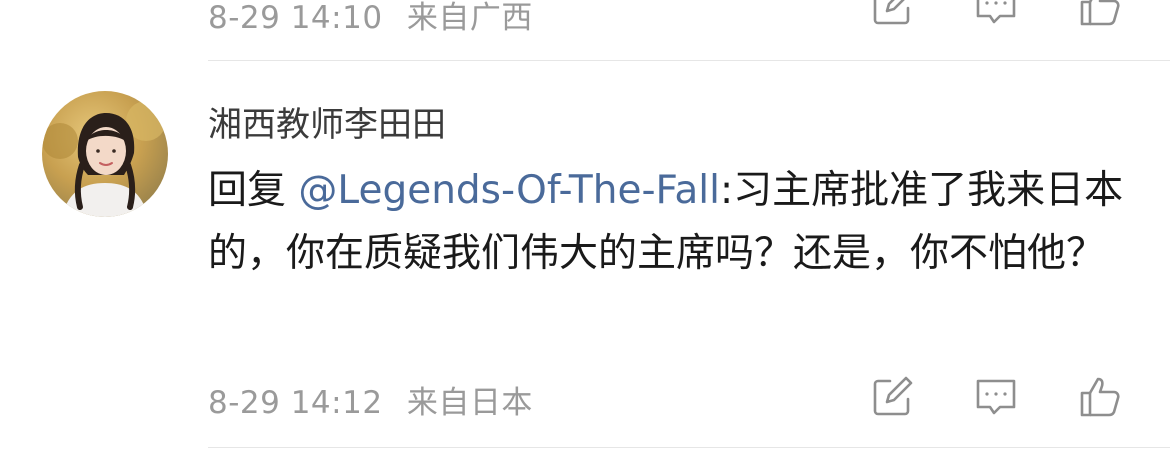 This screenshot has height=473, width=1170. I want to click on comment-actions, so click(997, 397).